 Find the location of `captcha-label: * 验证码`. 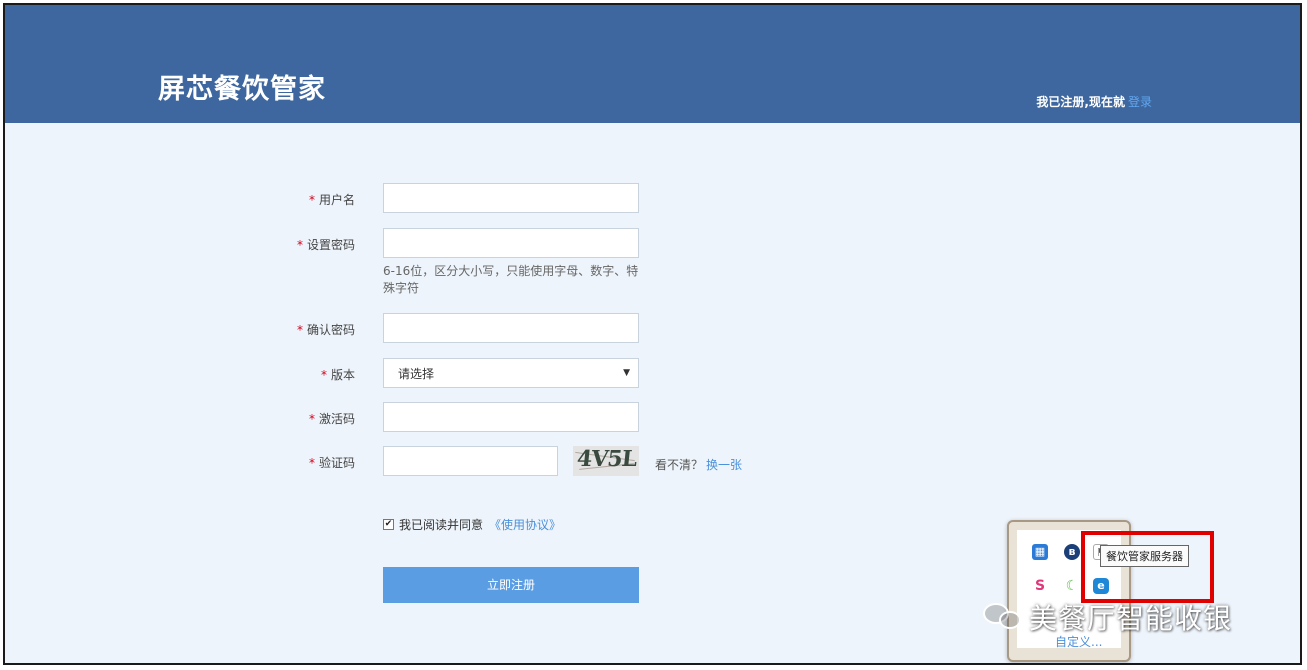

captcha-label: * 验证码 is located at coordinates (331, 463).